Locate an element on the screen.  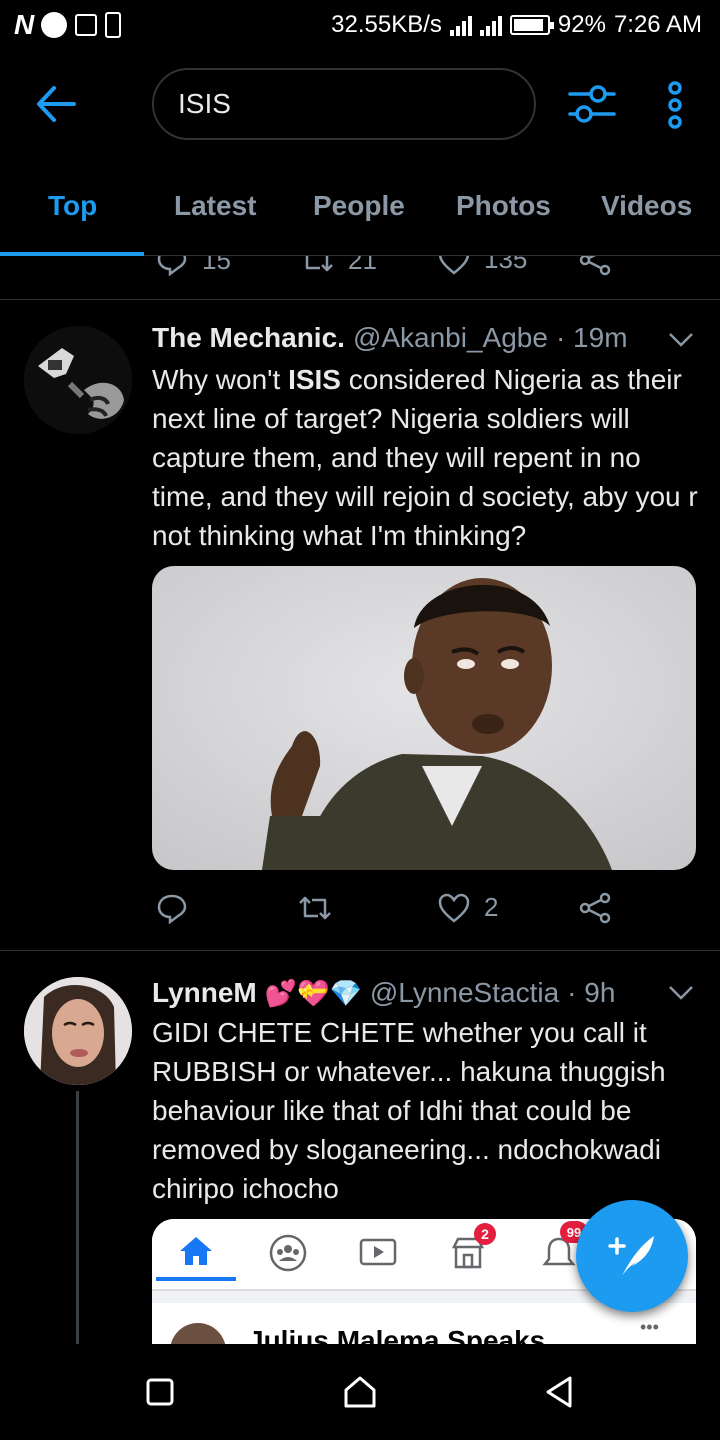
retweet-button: 21 is located at coordinates (338, 266).